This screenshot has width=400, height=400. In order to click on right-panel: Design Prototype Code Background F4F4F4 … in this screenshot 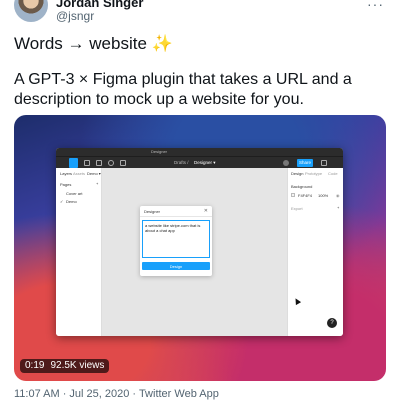, I will do `click(315, 252)`.